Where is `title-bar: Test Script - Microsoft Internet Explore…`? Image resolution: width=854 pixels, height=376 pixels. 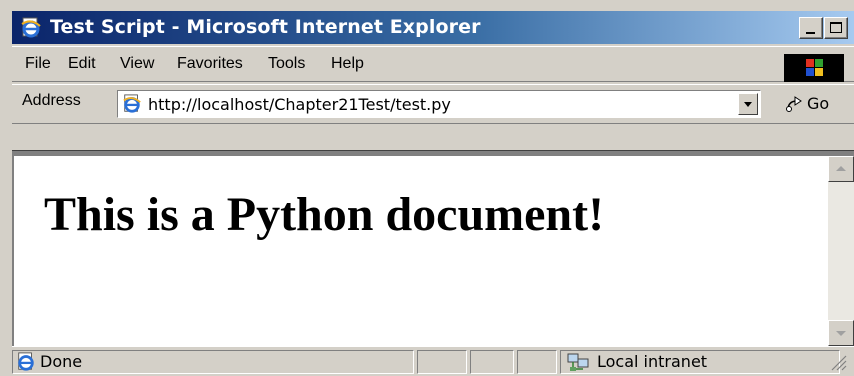 title-bar: Test Script - Microsoft Internet Explore… is located at coordinates (433, 27).